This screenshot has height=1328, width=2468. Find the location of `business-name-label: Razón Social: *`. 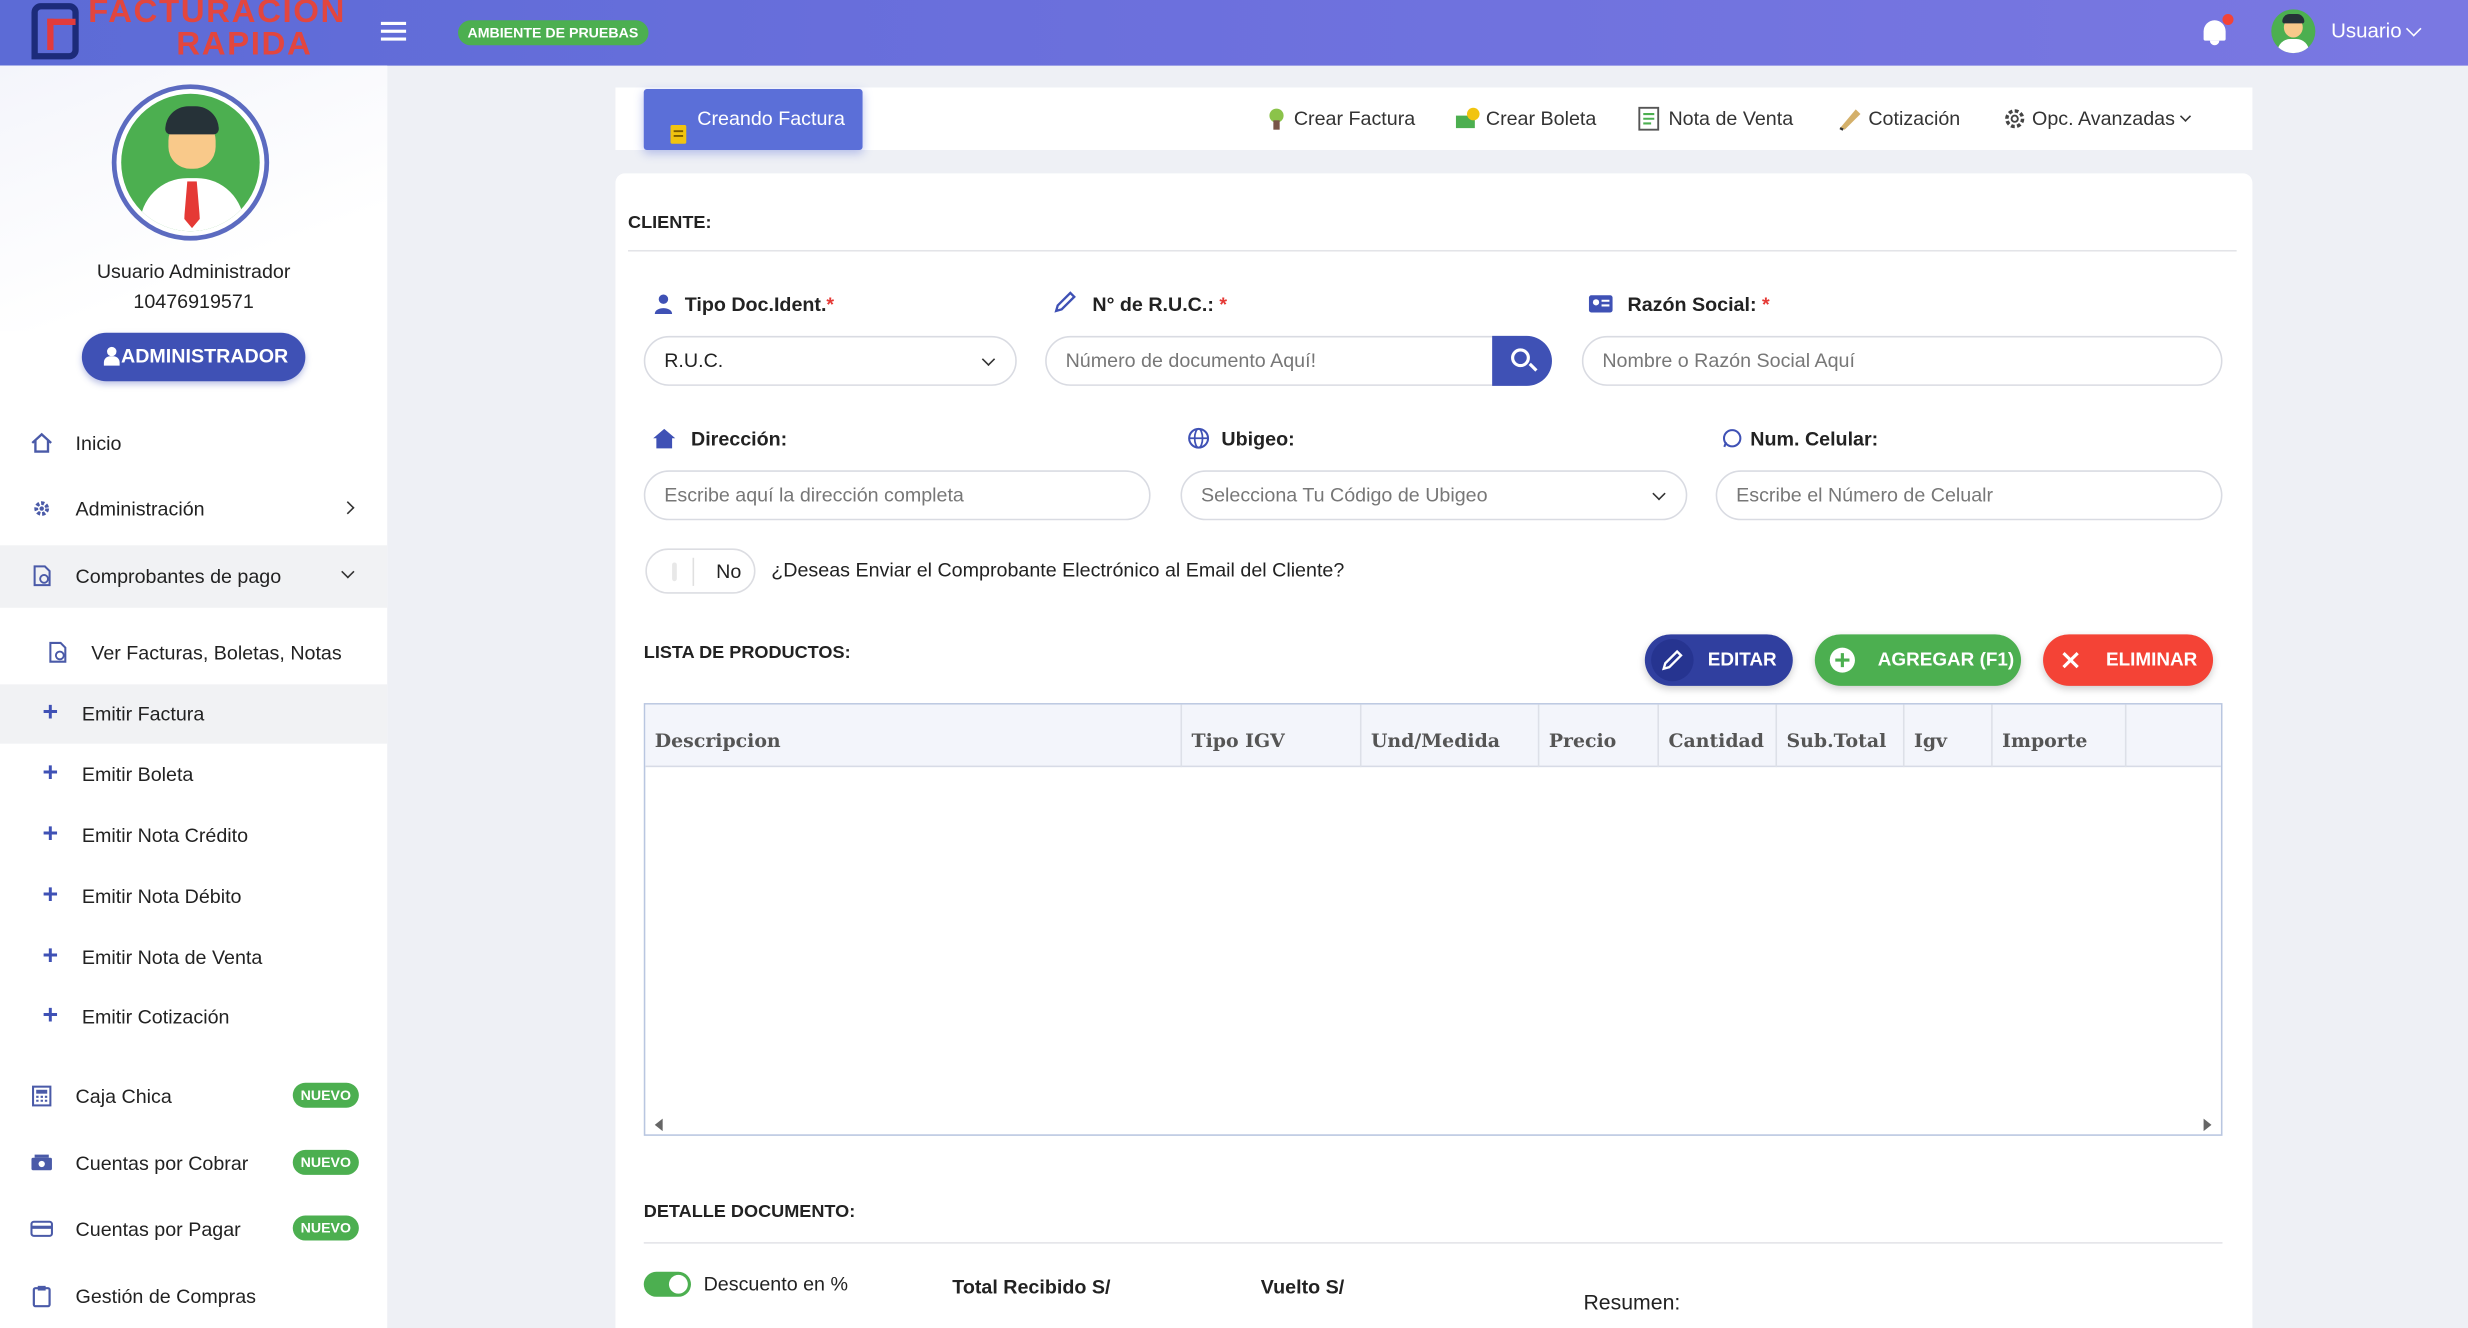

business-name-label: Razón Social: * is located at coordinates (1698, 304).